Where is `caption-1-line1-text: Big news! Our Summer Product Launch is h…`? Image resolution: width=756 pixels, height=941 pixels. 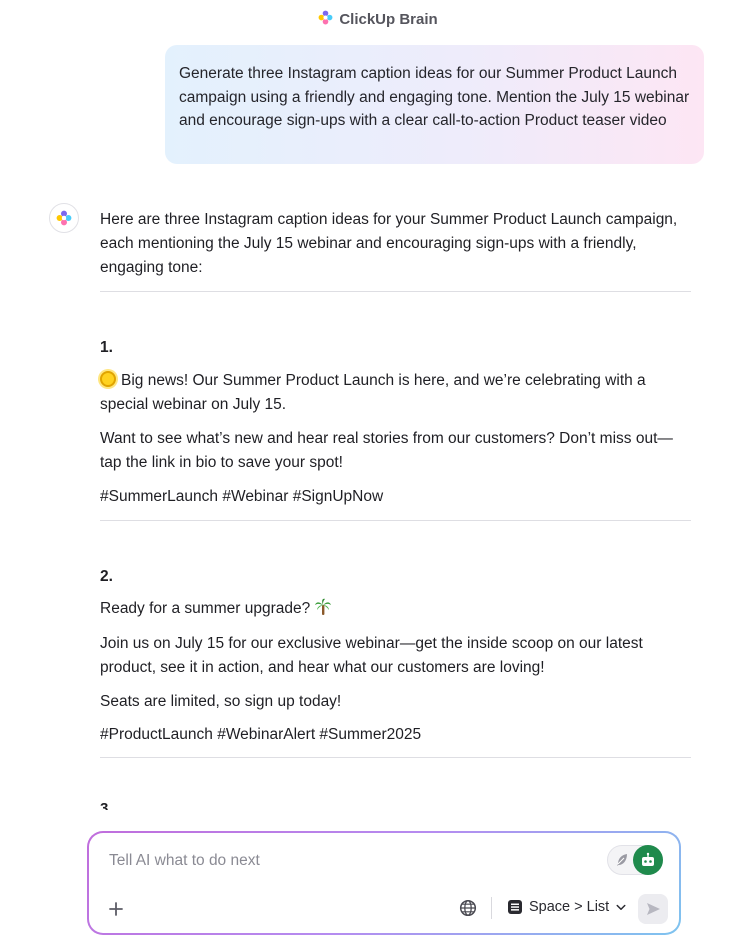
caption-1-line1-text: Big news! Our Summer Product Launch is h… is located at coordinates (373, 392).